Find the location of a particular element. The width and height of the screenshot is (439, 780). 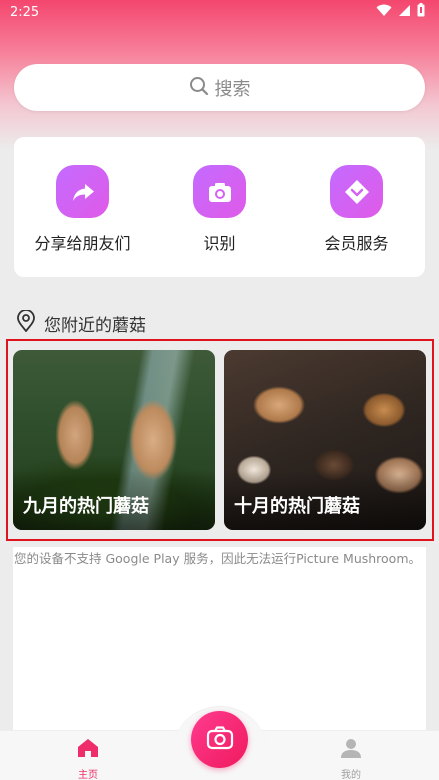

search-icon is located at coordinates (199, 88).